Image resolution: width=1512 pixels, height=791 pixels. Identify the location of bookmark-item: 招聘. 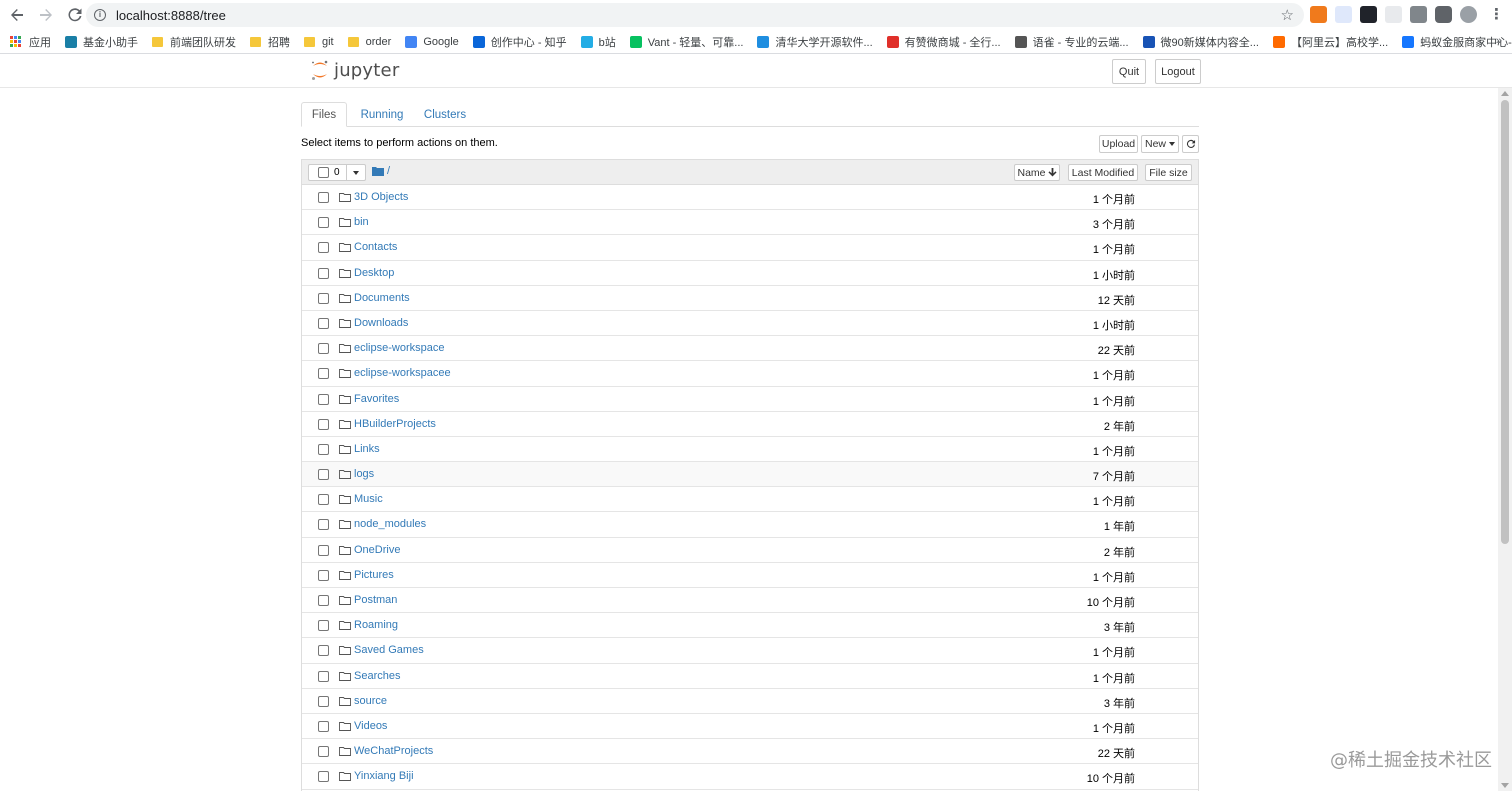
(270, 42).